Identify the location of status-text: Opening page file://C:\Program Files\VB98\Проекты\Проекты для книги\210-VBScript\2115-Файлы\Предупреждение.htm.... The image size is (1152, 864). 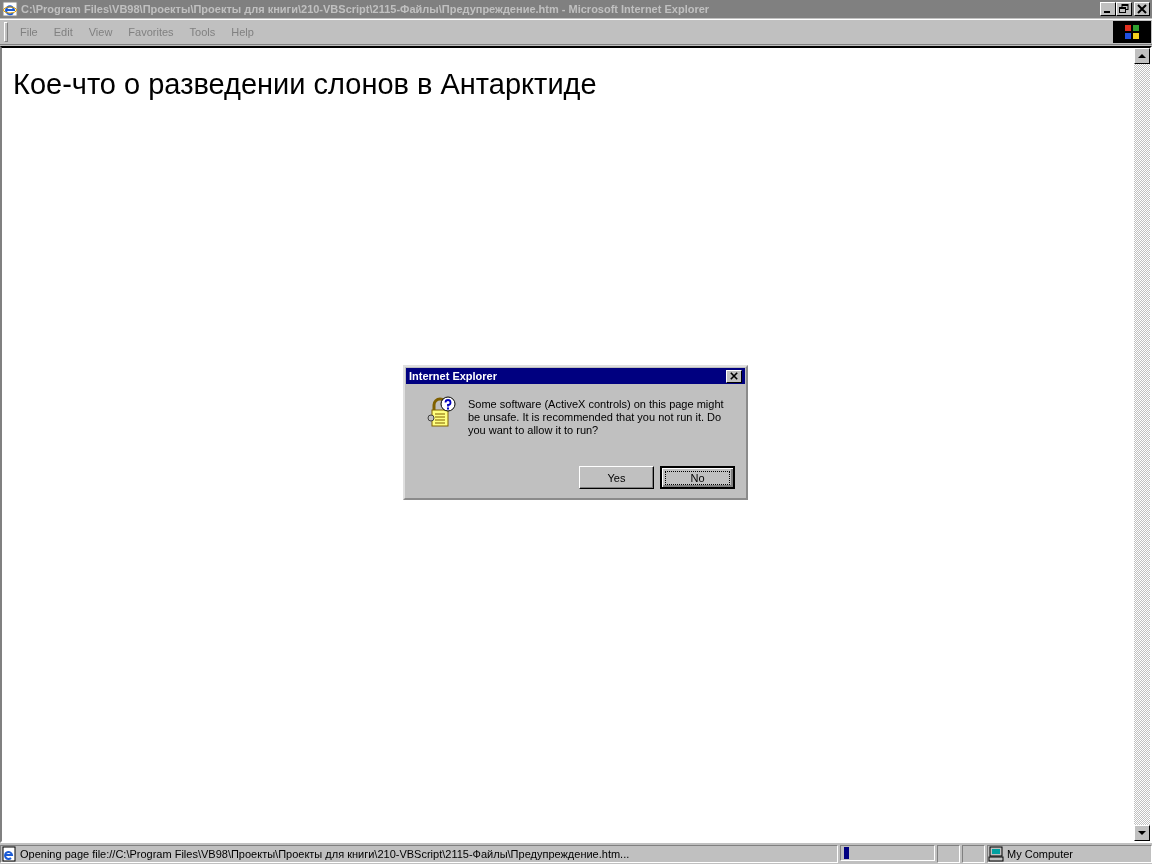
(325, 854).